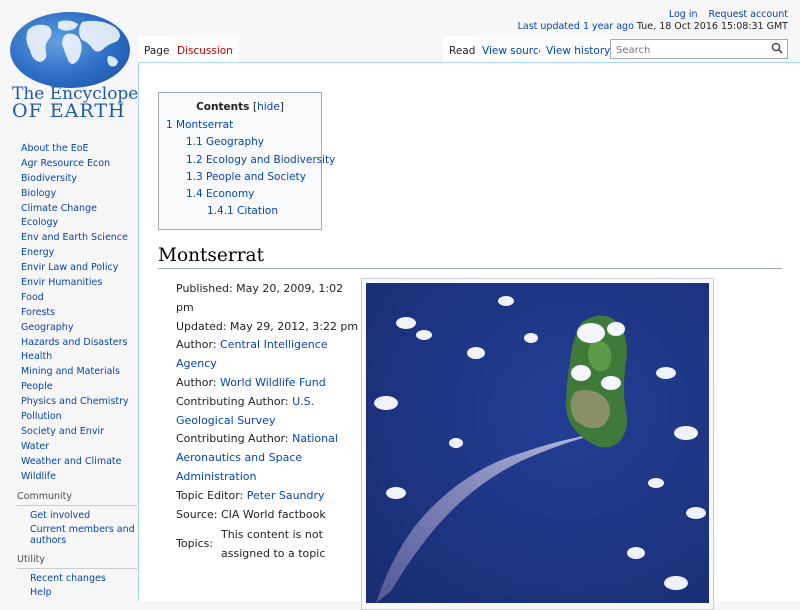  Describe the element at coordinates (691, 50) in the screenshot. I see `search-input` at that location.